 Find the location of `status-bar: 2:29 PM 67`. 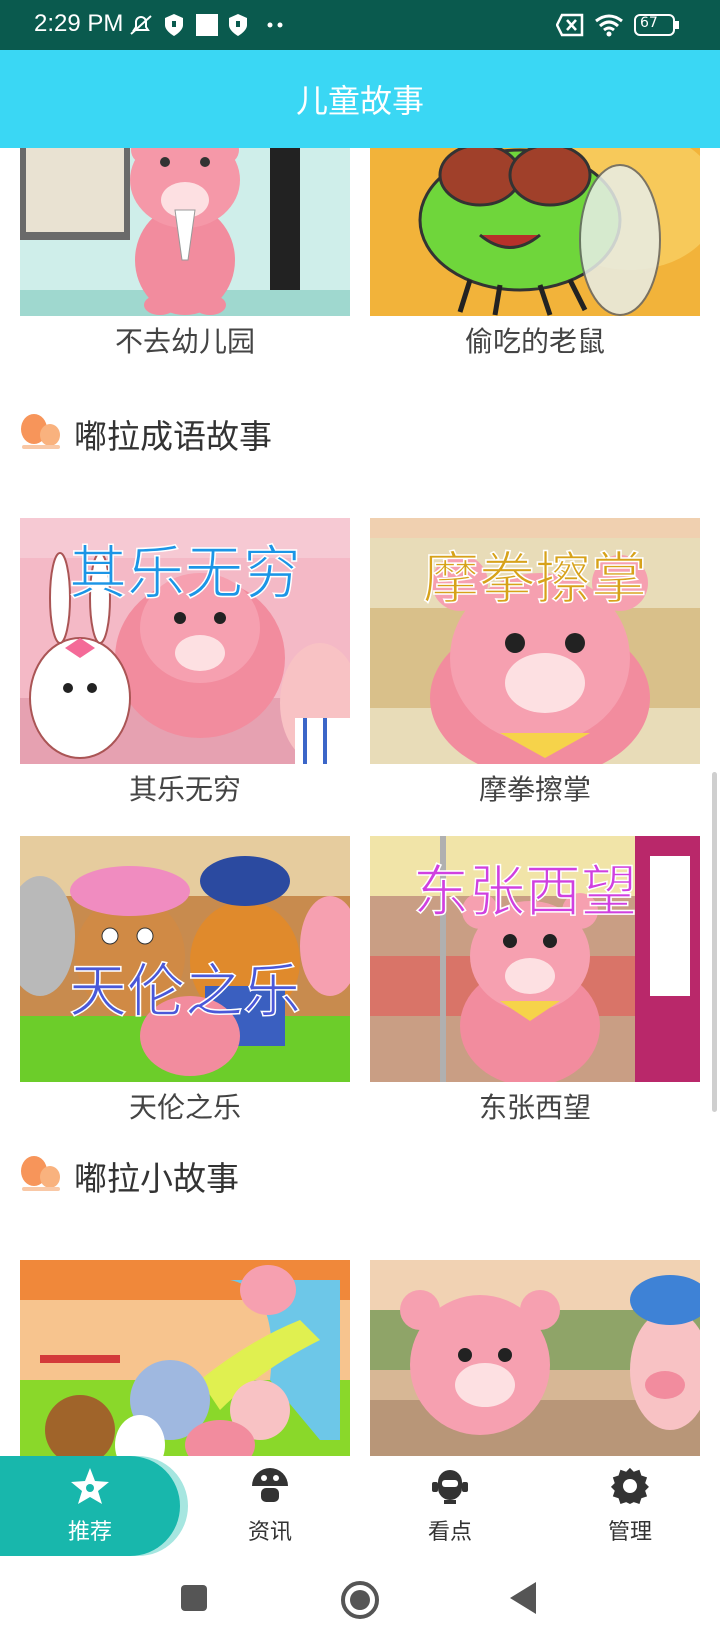

status-bar: 2:29 PM 67 is located at coordinates (360, 25).